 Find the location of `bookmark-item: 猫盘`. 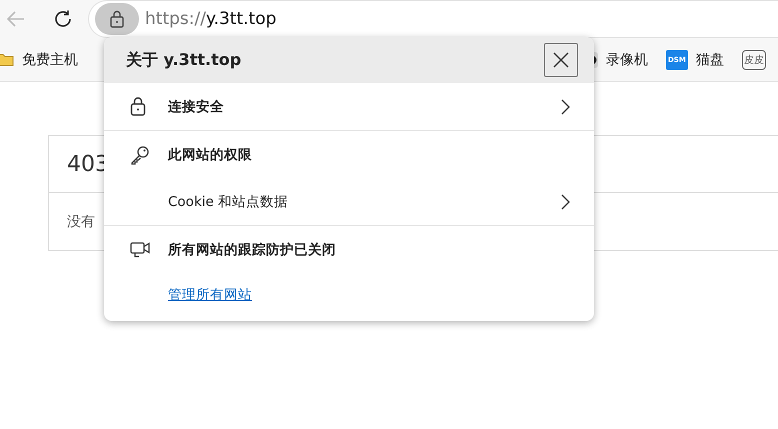

bookmark-item: 猫盘 is located at coordinates (710, 59).